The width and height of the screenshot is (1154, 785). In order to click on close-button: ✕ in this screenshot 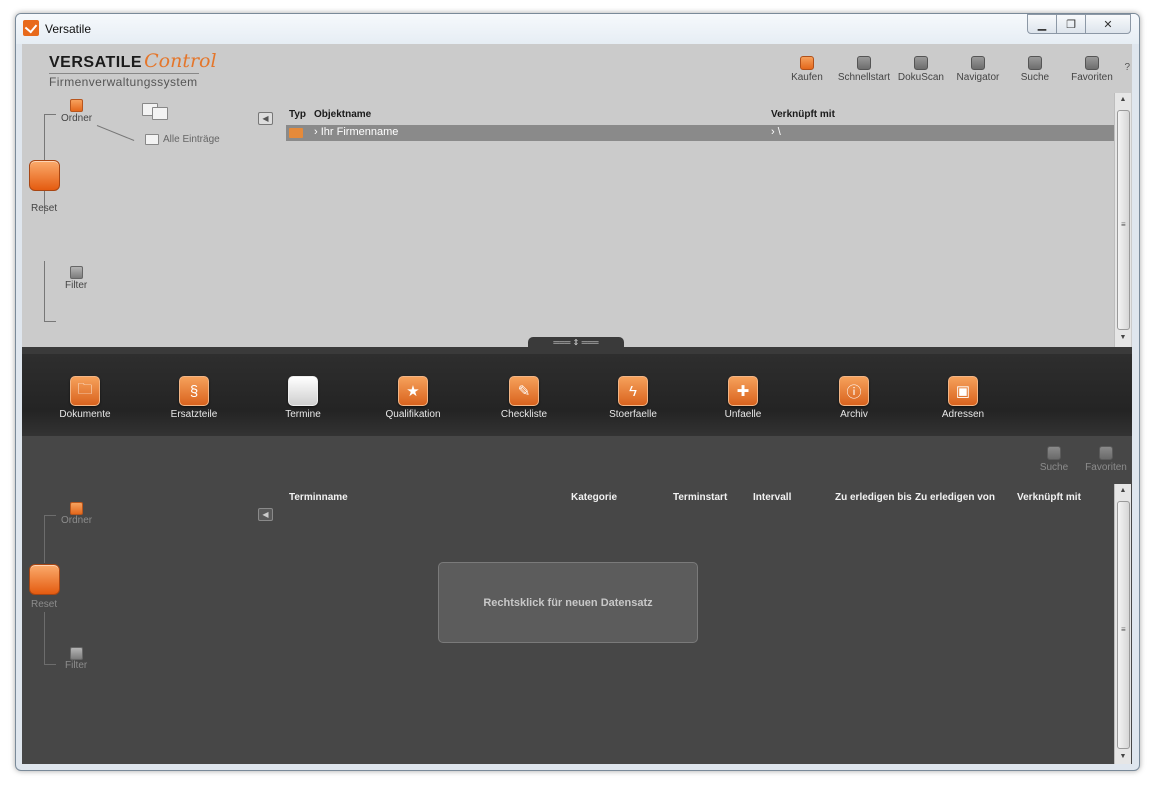, I will do `click(1108, 24)`.